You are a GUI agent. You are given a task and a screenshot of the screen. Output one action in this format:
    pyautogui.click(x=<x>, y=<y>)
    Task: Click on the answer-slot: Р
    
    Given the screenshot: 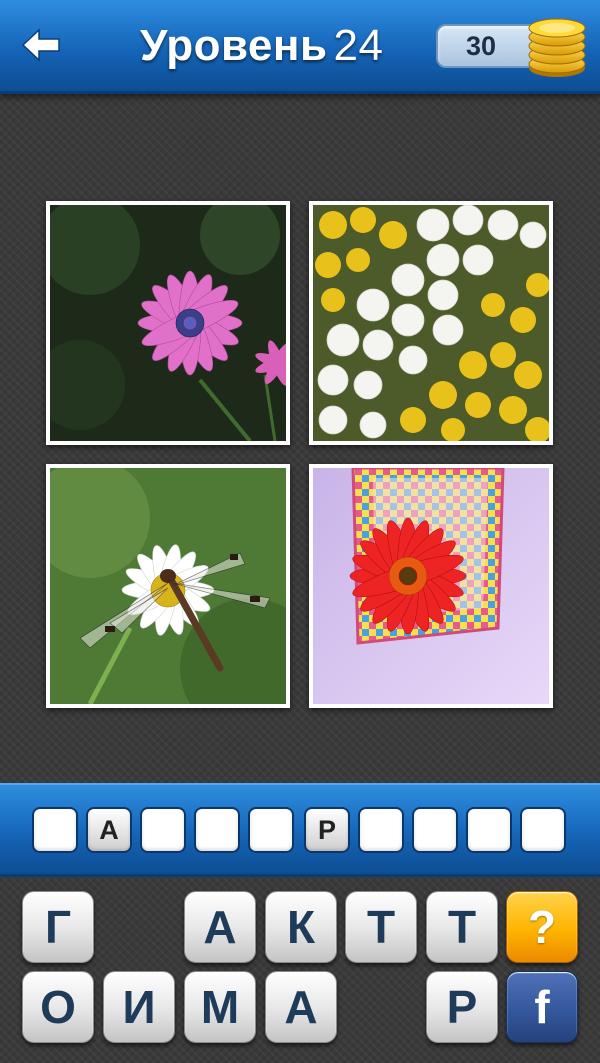 What is the action you would take?
    pyautogui.click(x=327, y=830)
    